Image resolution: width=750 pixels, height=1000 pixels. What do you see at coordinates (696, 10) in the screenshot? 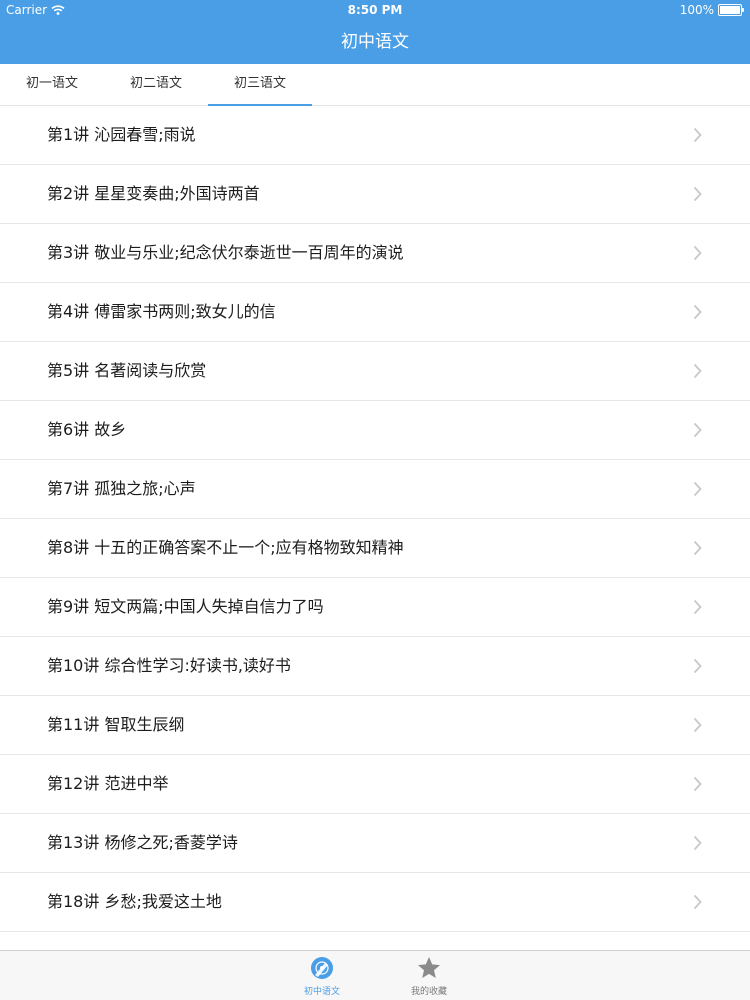
I see `battery-percent: 100%` at bounding box center [696, 10].